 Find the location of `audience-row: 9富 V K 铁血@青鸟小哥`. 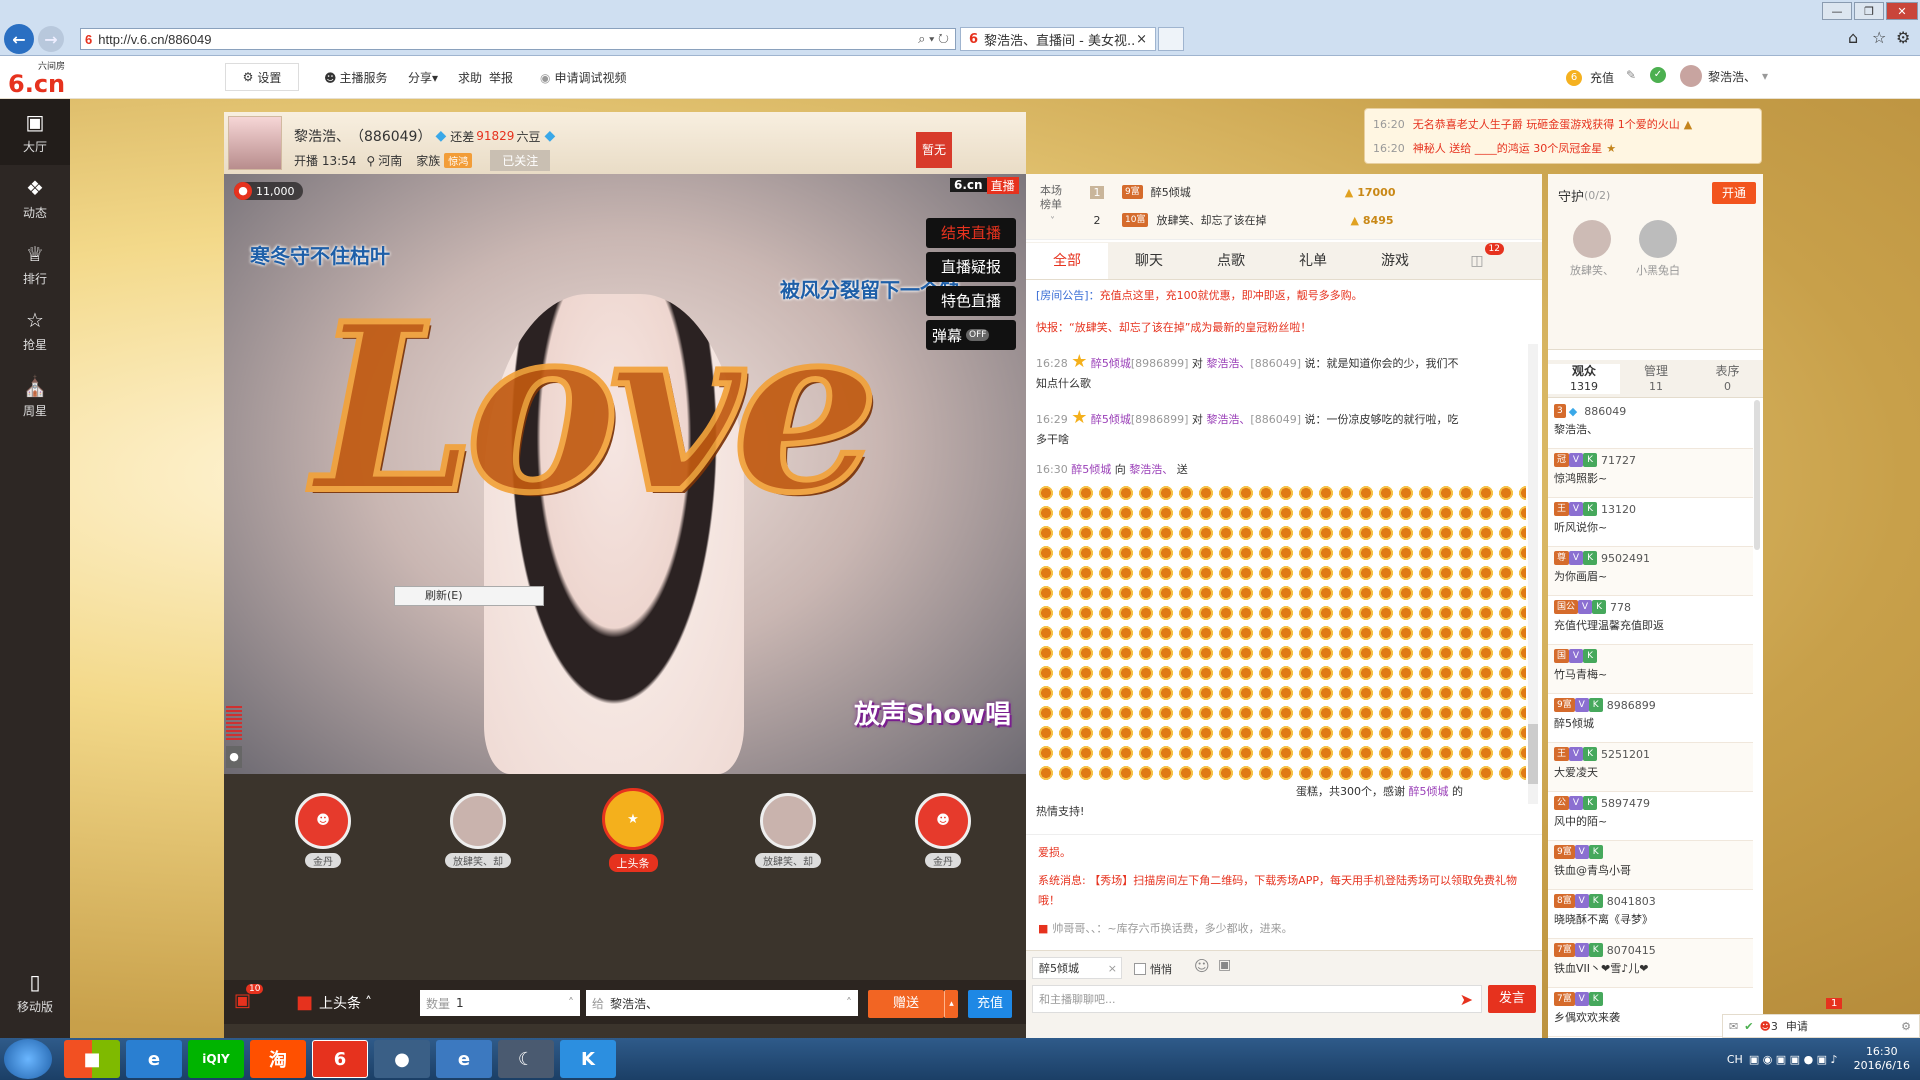

audience-row: 9富 V K 铁血@青鸟小哥 is located at coordinates (1650, 865).